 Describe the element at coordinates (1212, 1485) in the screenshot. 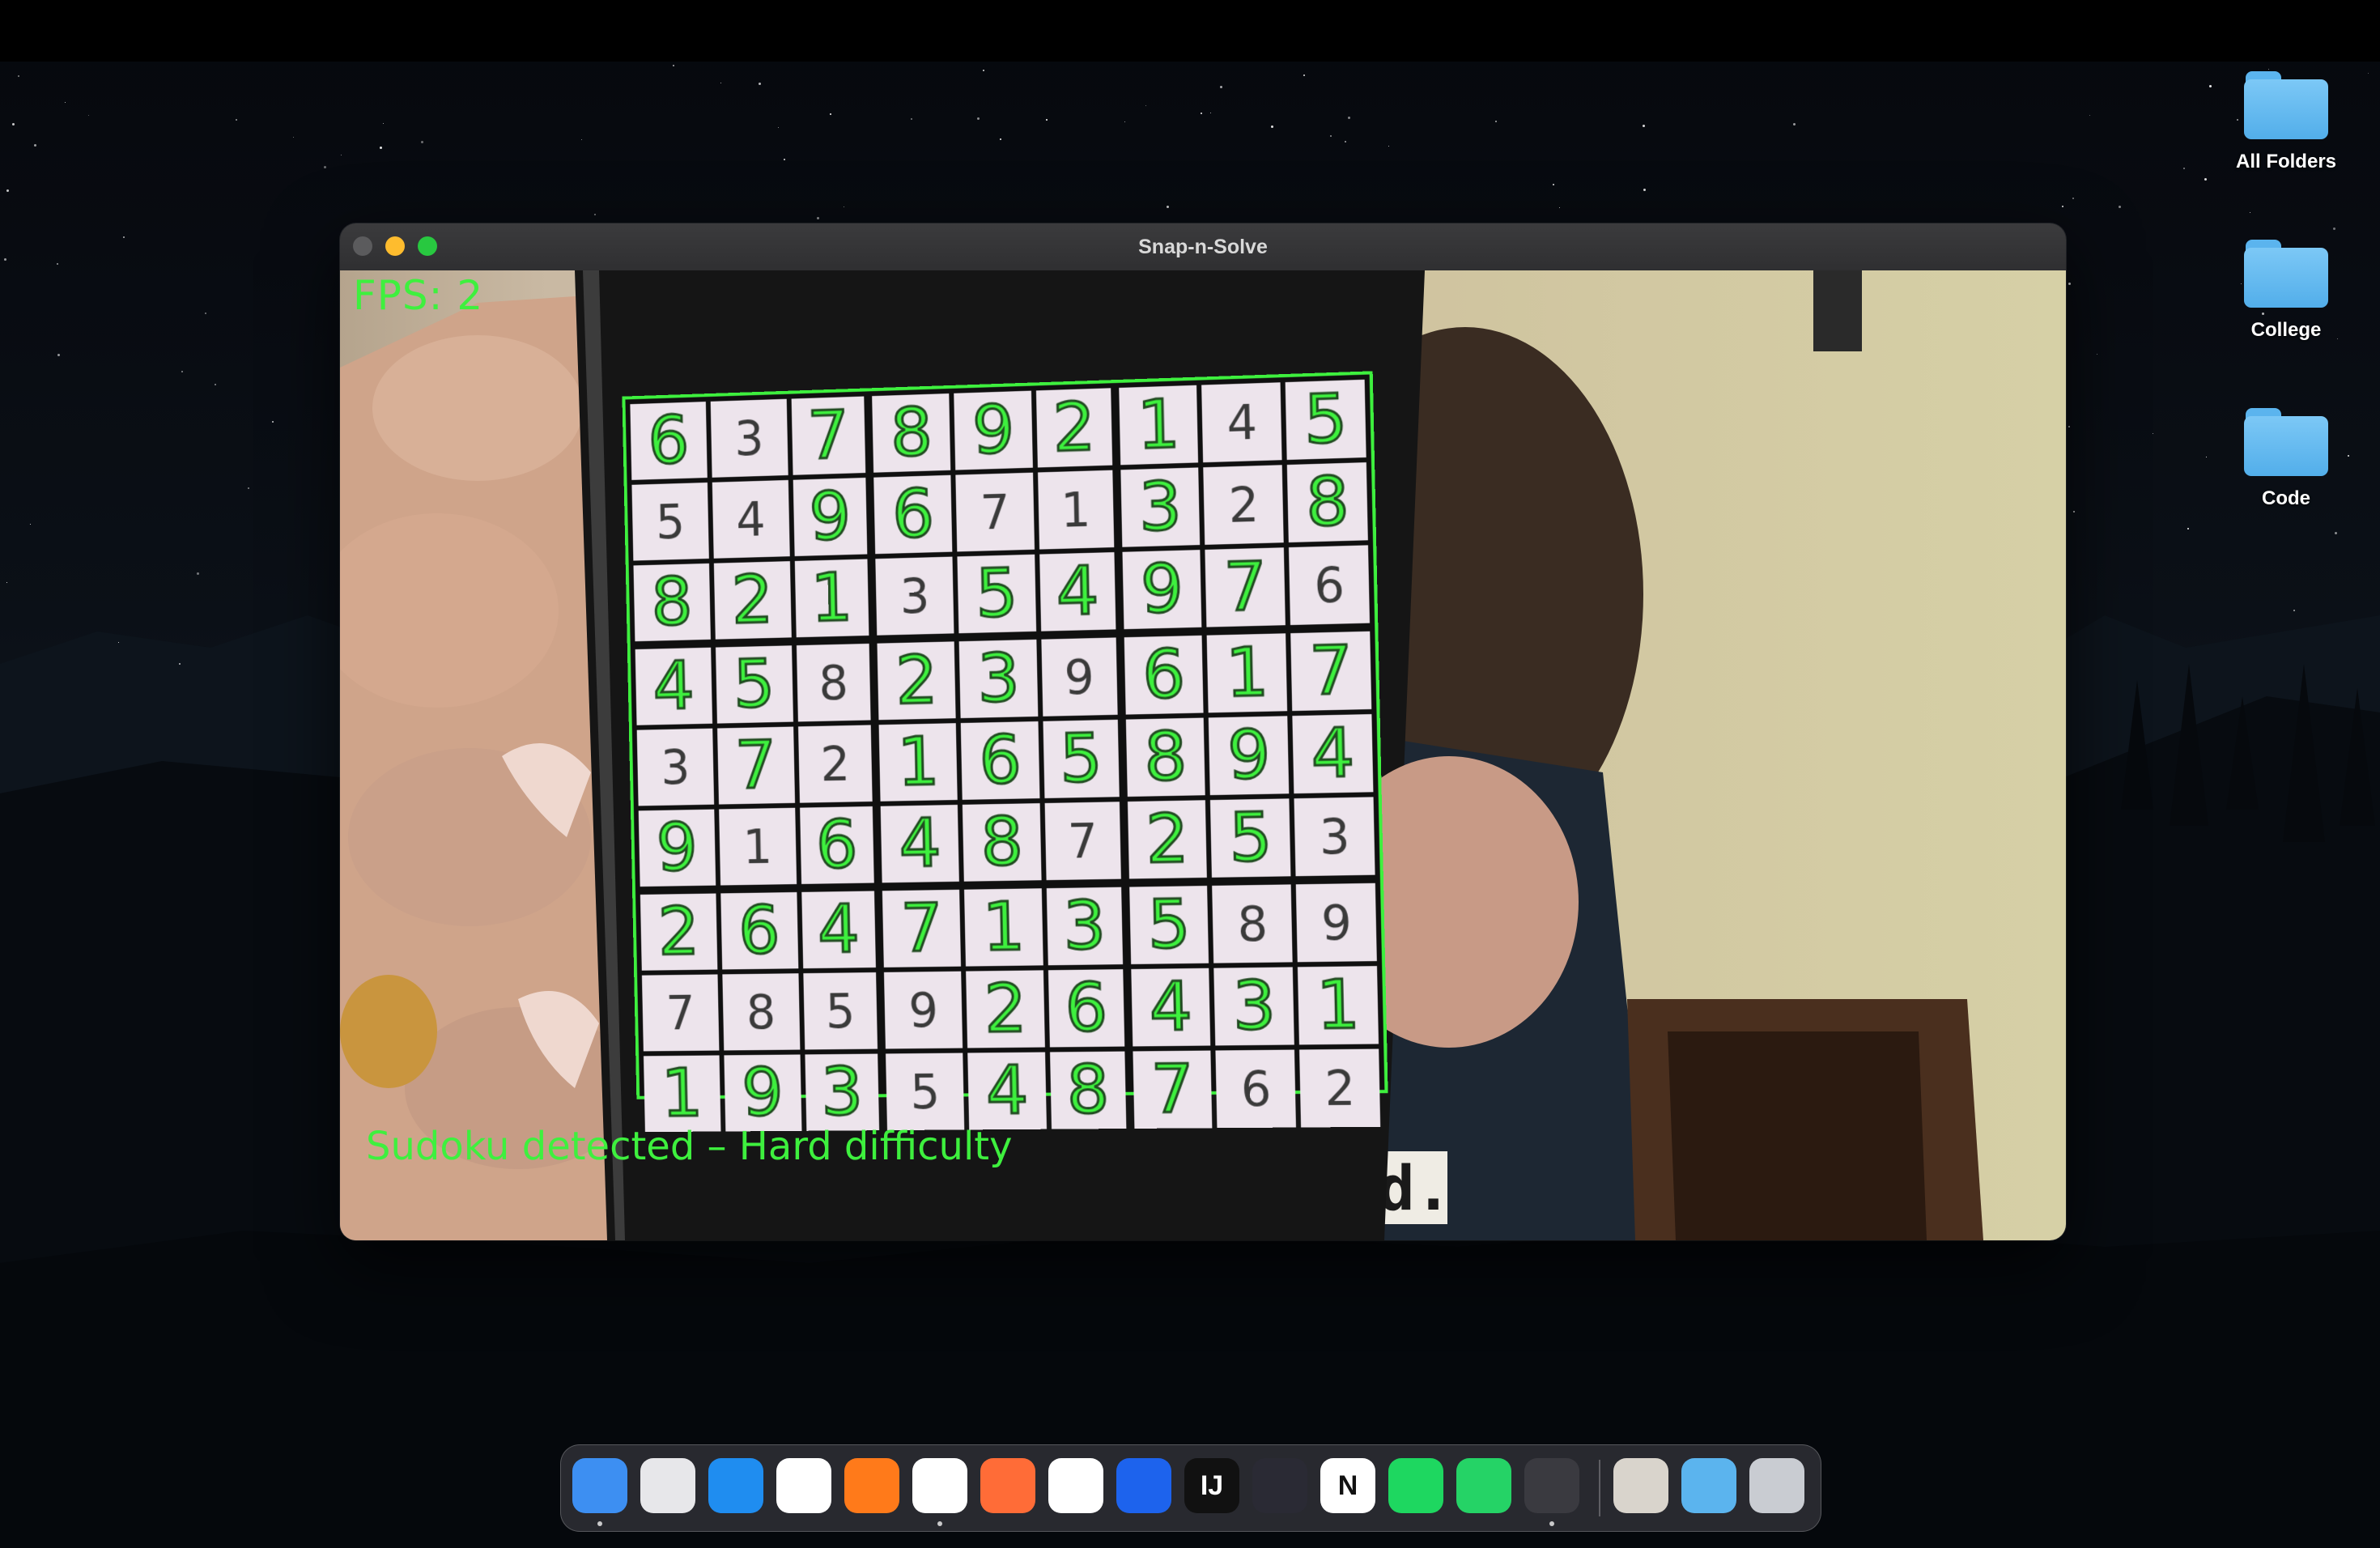

I see `intellij-icon: IJ` at that location.